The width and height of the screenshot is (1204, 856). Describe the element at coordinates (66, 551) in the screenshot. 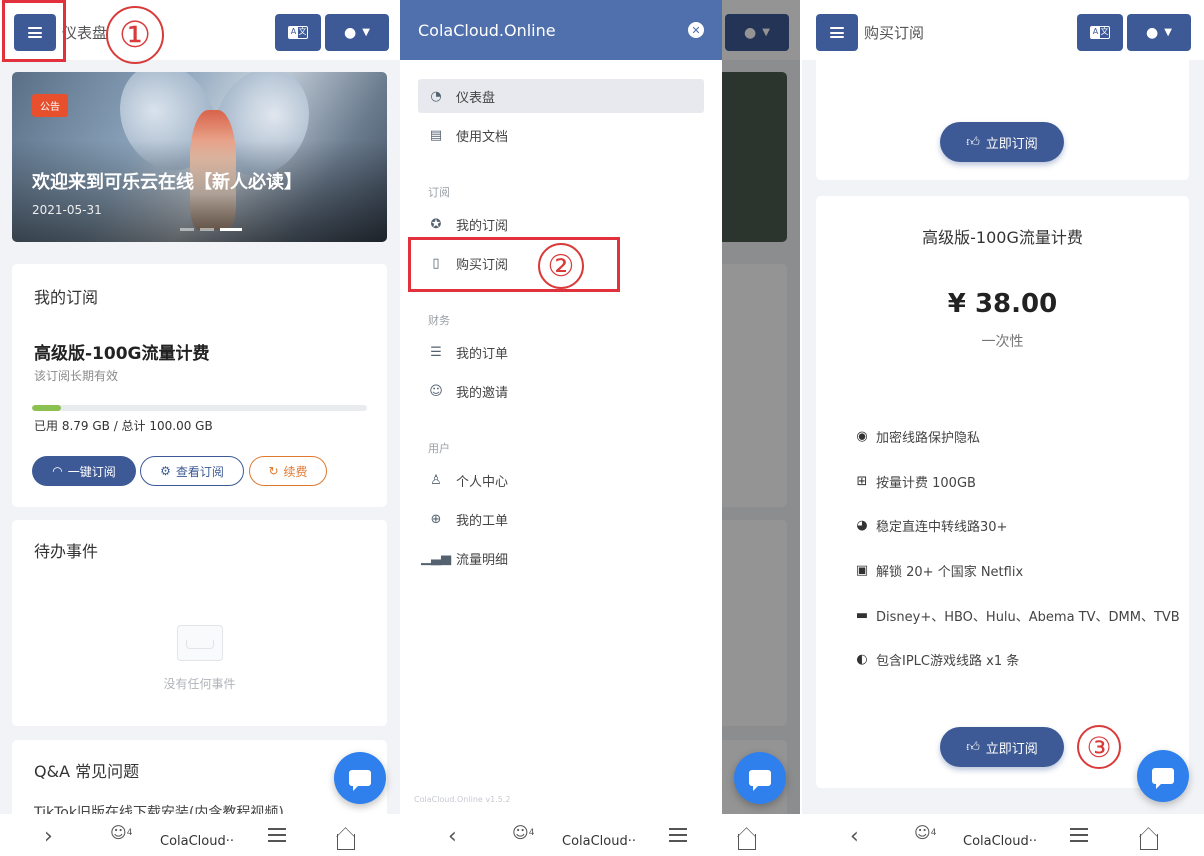

I see `card-title: 待办事件` at that location.